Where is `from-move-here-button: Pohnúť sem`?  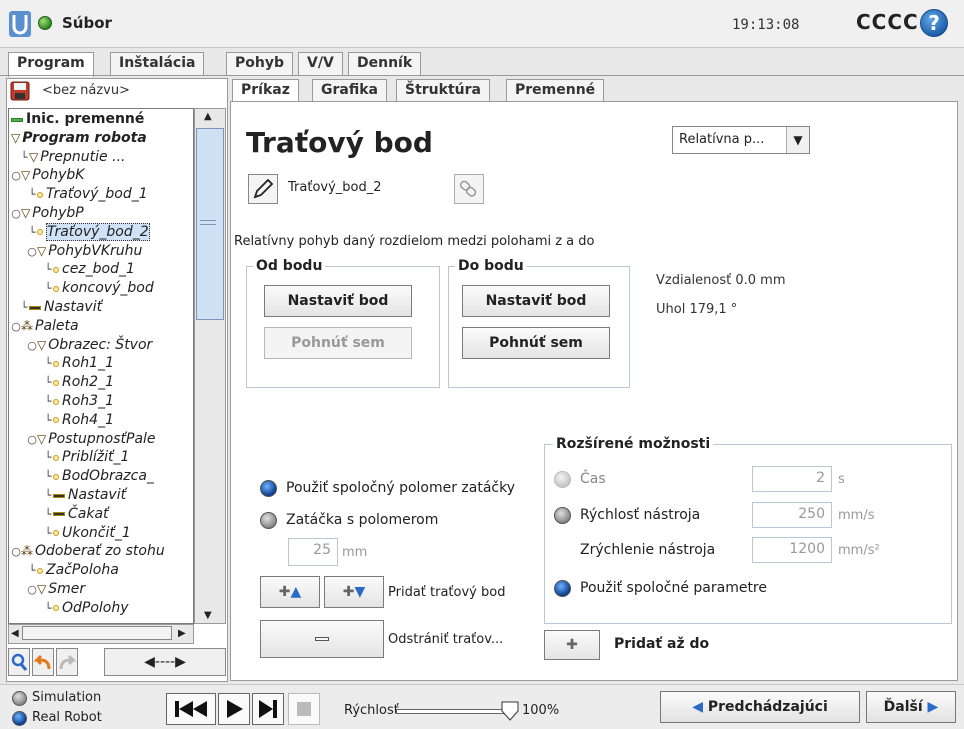
from-move-here-button: Pohnúť sem is located at coordinates (338, 343).